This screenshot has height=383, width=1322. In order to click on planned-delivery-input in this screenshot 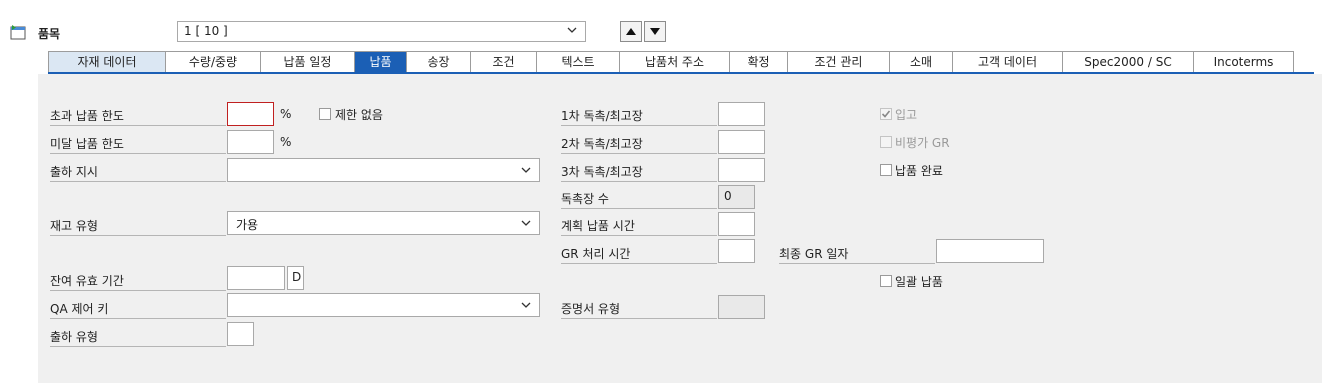, I will do `click(736, 224)`.